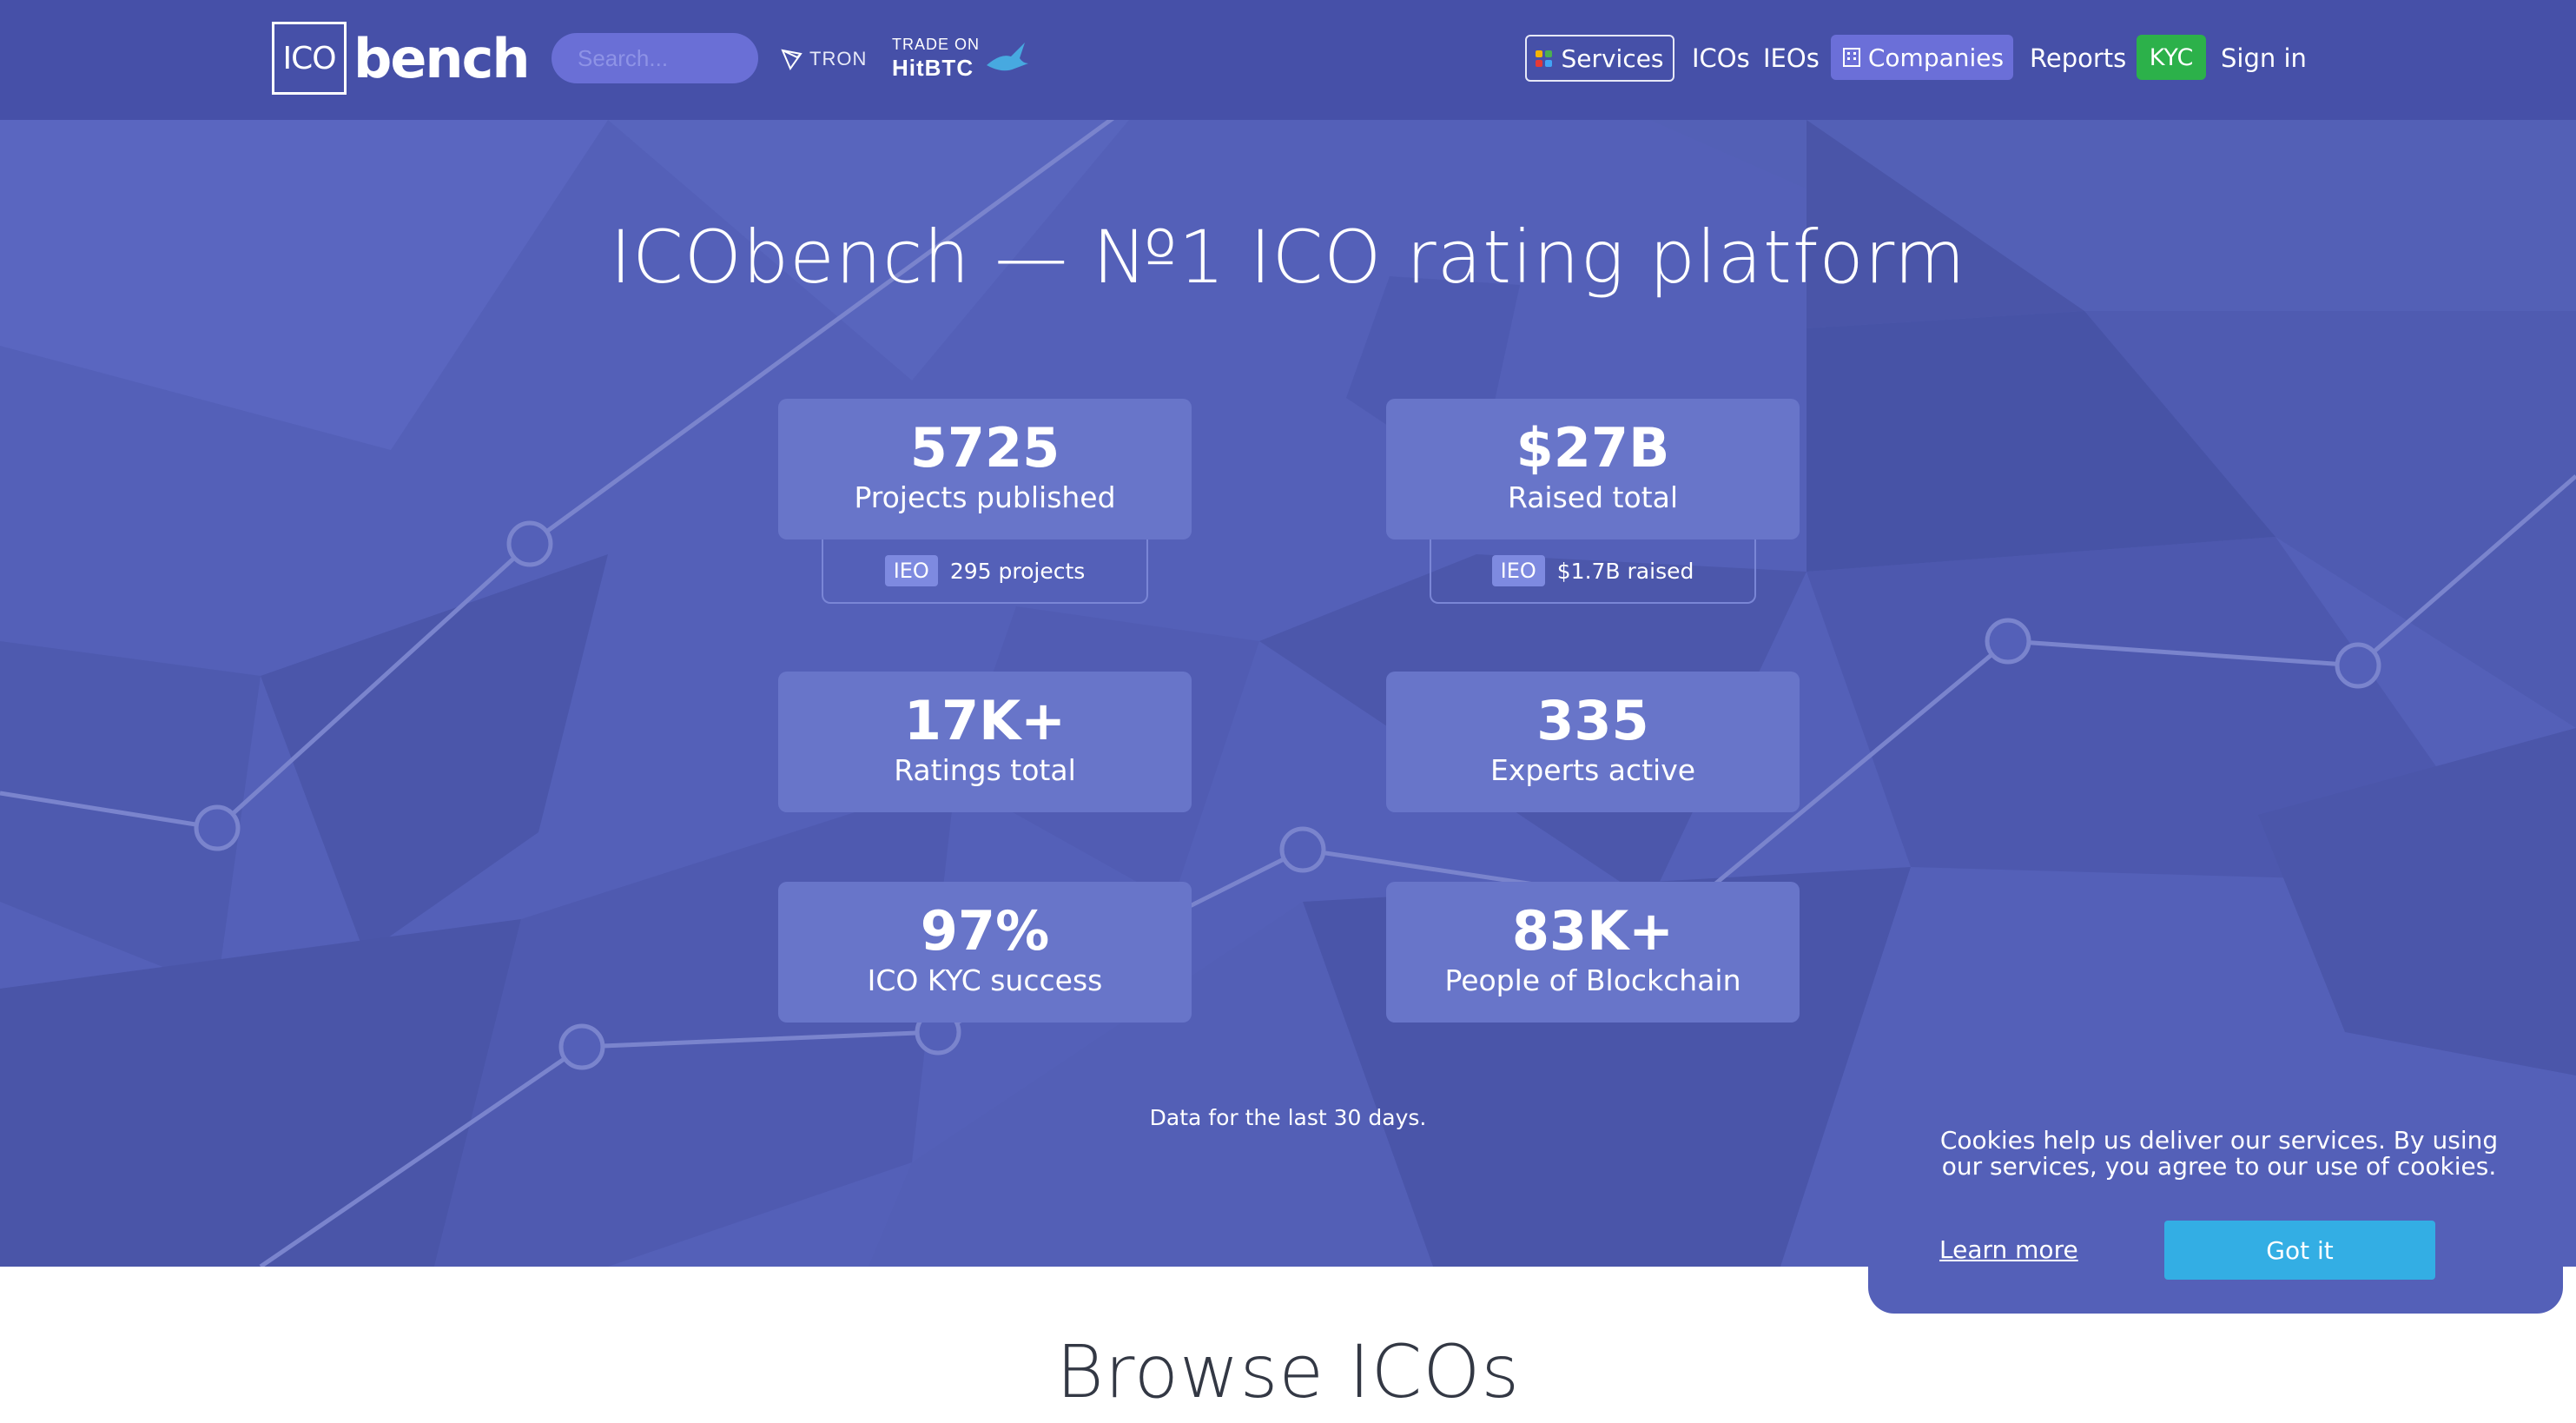 This screenshot has height=1423, width=2576. Describe the element at coordinates (1721, 58) in the screenshot. I see `nav-icos: ICOs` at that location.